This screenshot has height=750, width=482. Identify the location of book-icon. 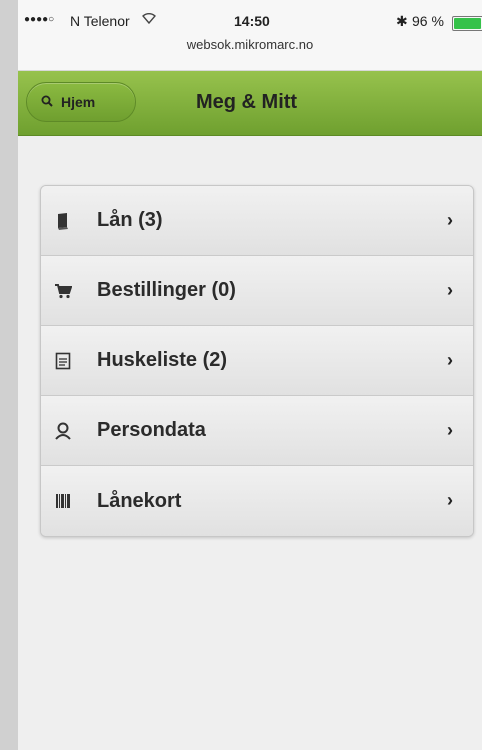
(63, 221).